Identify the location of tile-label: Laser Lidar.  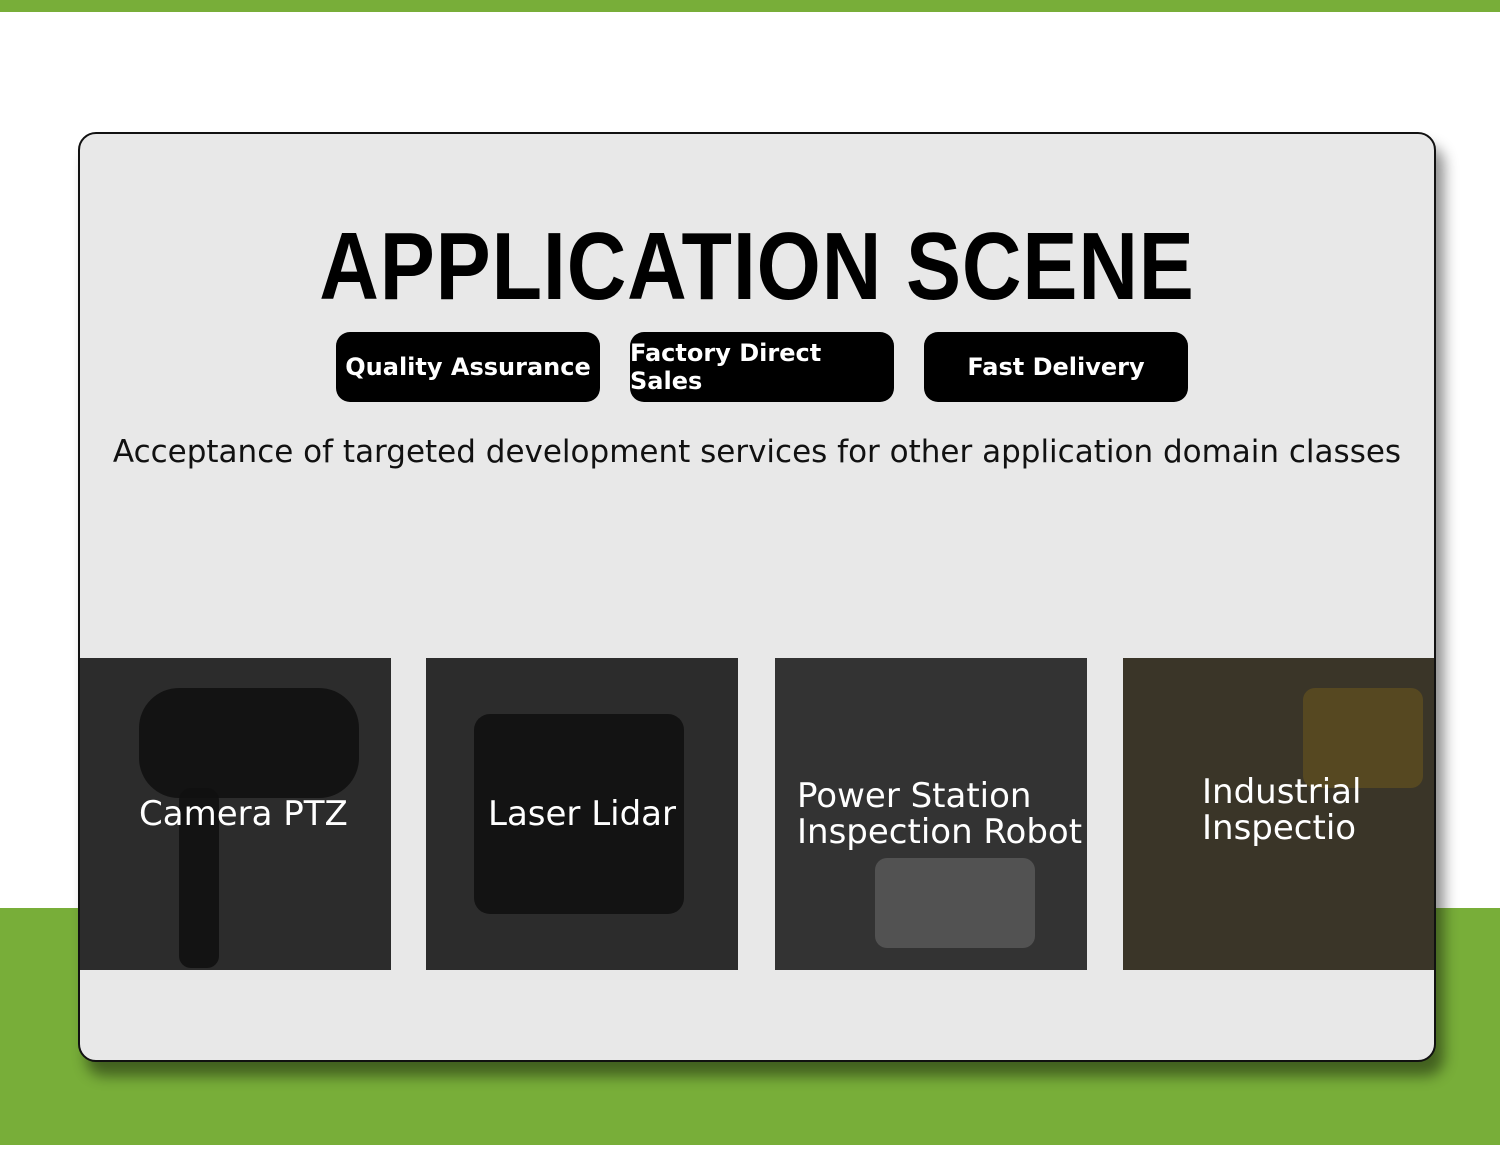
(582, 814).